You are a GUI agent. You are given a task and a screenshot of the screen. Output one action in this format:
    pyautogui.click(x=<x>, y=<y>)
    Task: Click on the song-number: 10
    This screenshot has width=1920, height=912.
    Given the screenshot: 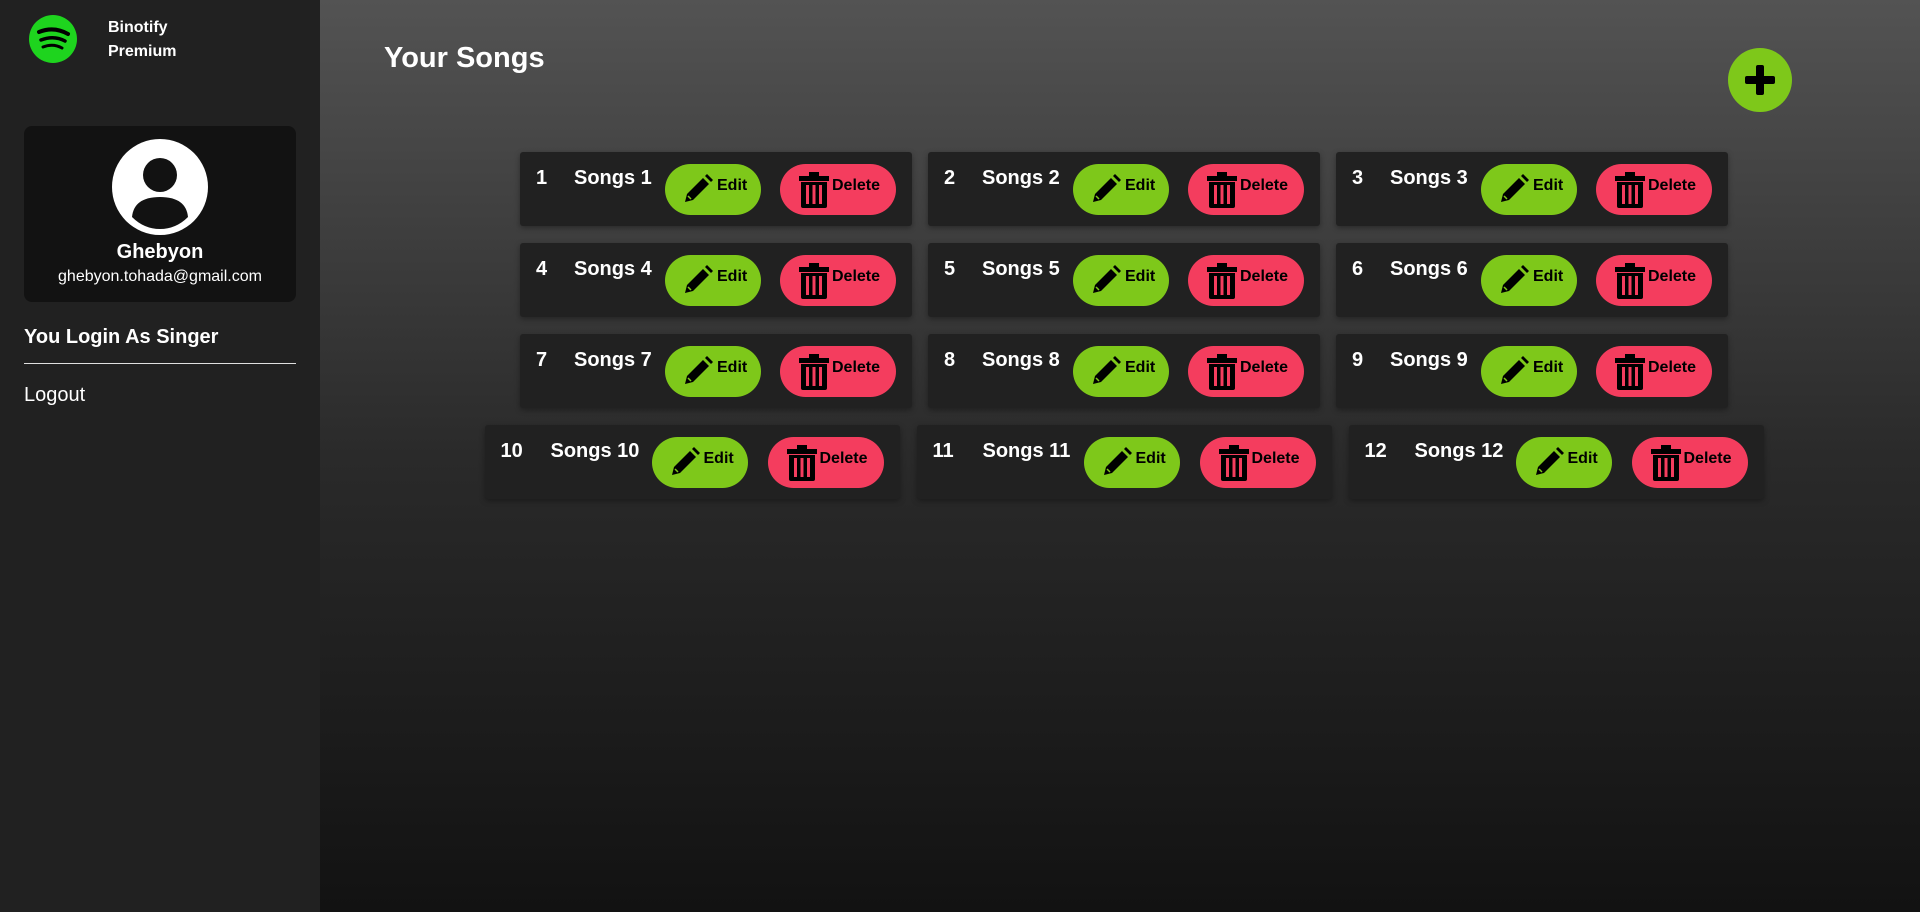 What is the action you would take?
    pyautogui.click(x=511, y=451)
    